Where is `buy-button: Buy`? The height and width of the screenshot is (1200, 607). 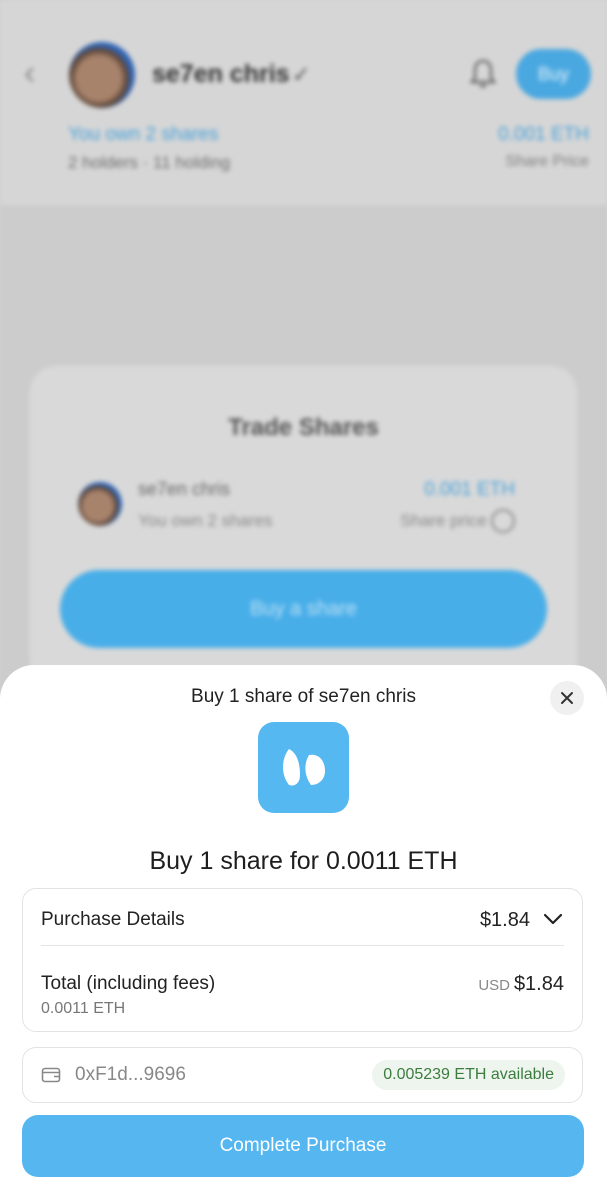 buy-button: Buy is located at coordinates (553, 74).